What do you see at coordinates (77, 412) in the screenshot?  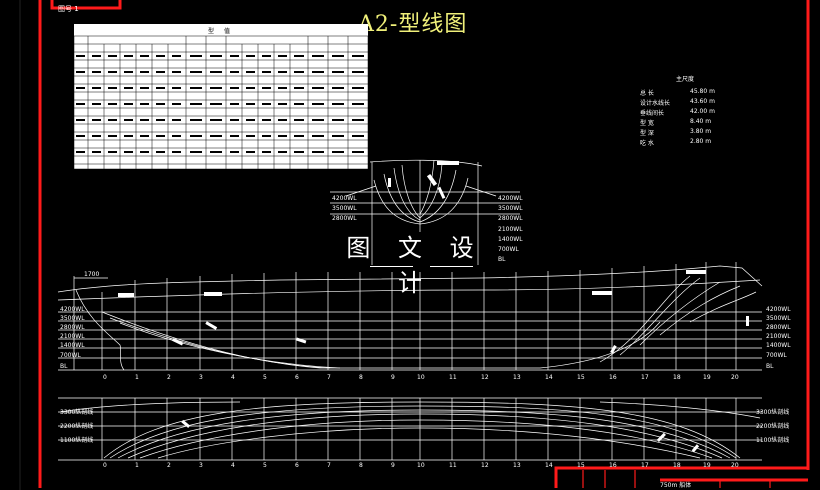 I see `buttock-label-left: 3300纵剖线` at bounding box center [77, 412].